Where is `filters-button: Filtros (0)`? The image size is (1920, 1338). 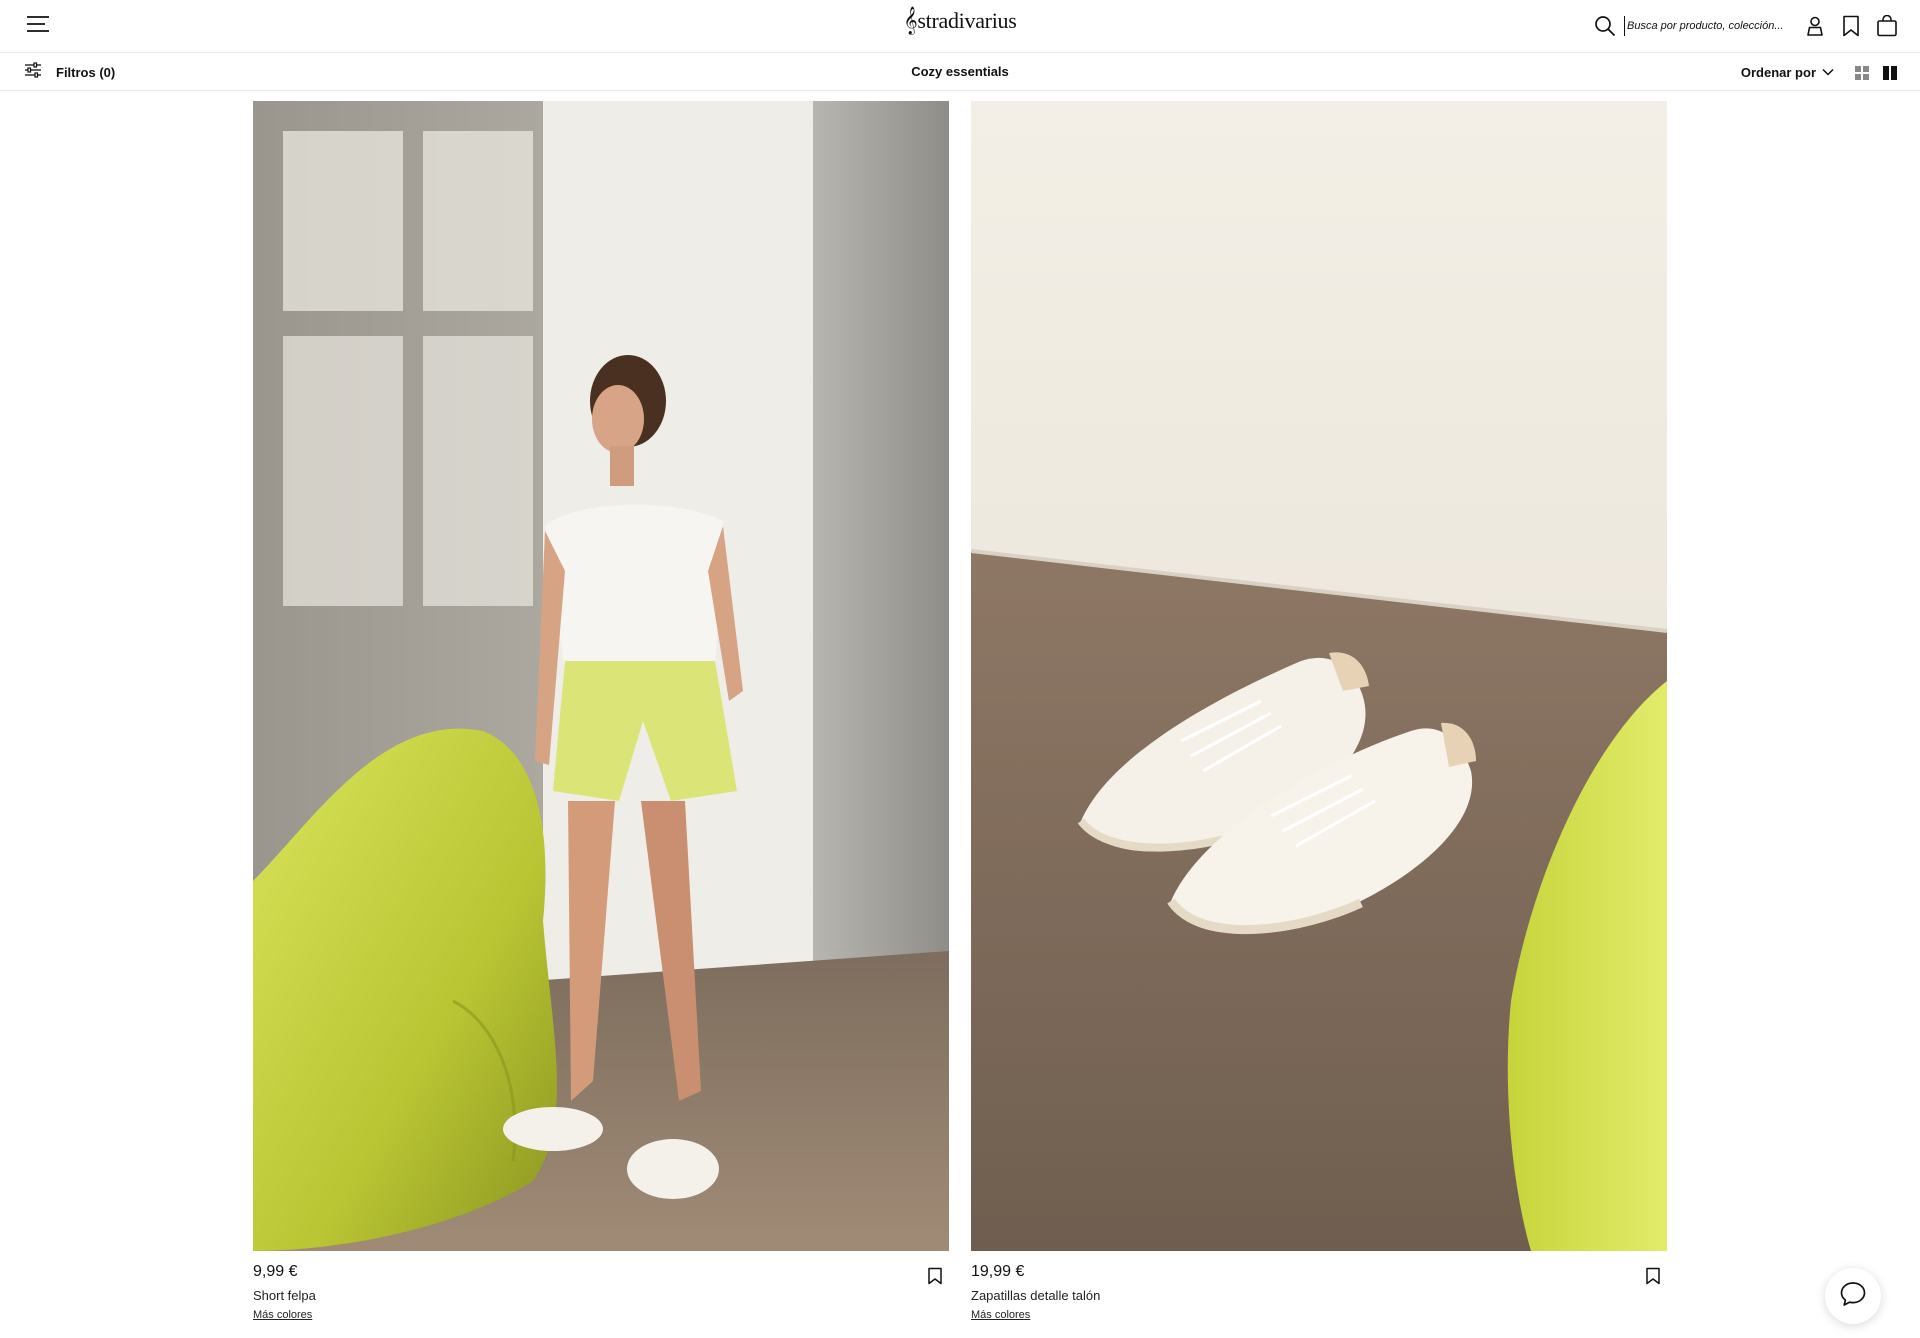 filters-button: Filtros (0) is located at coordinates (69, 72).